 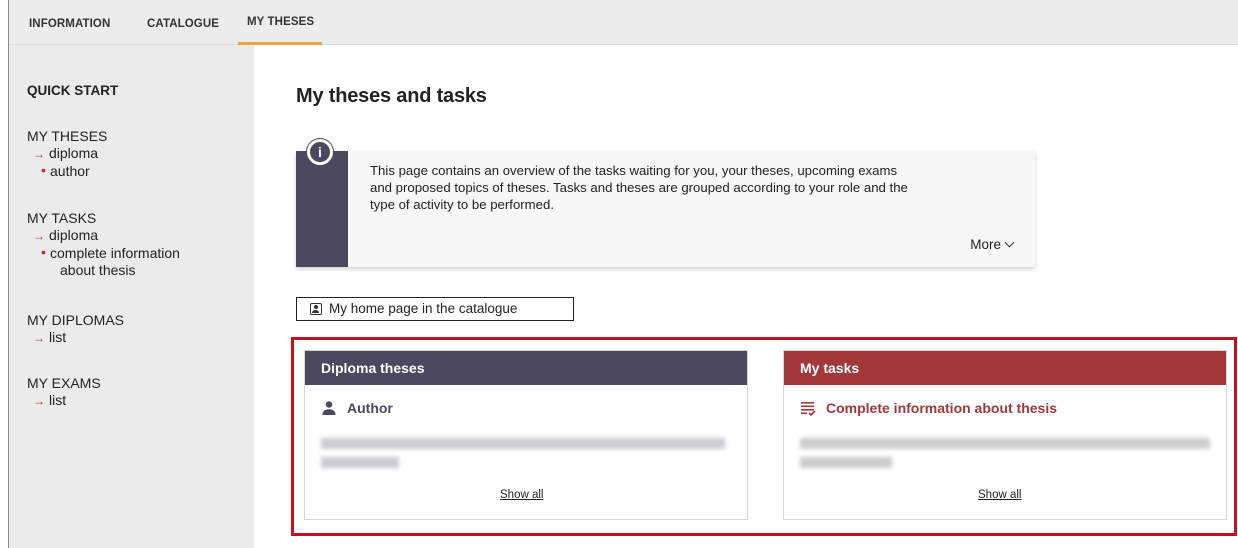 I want to click on card-role-author: Author, so click(x=357, y=408).